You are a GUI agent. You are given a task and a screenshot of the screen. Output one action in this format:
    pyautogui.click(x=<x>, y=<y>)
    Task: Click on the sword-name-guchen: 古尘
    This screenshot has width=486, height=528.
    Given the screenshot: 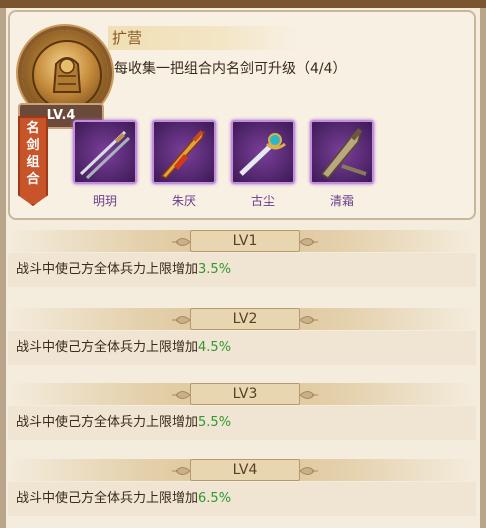 What is the action you would take?
    pyautogui.click(x=262, y=201)
    